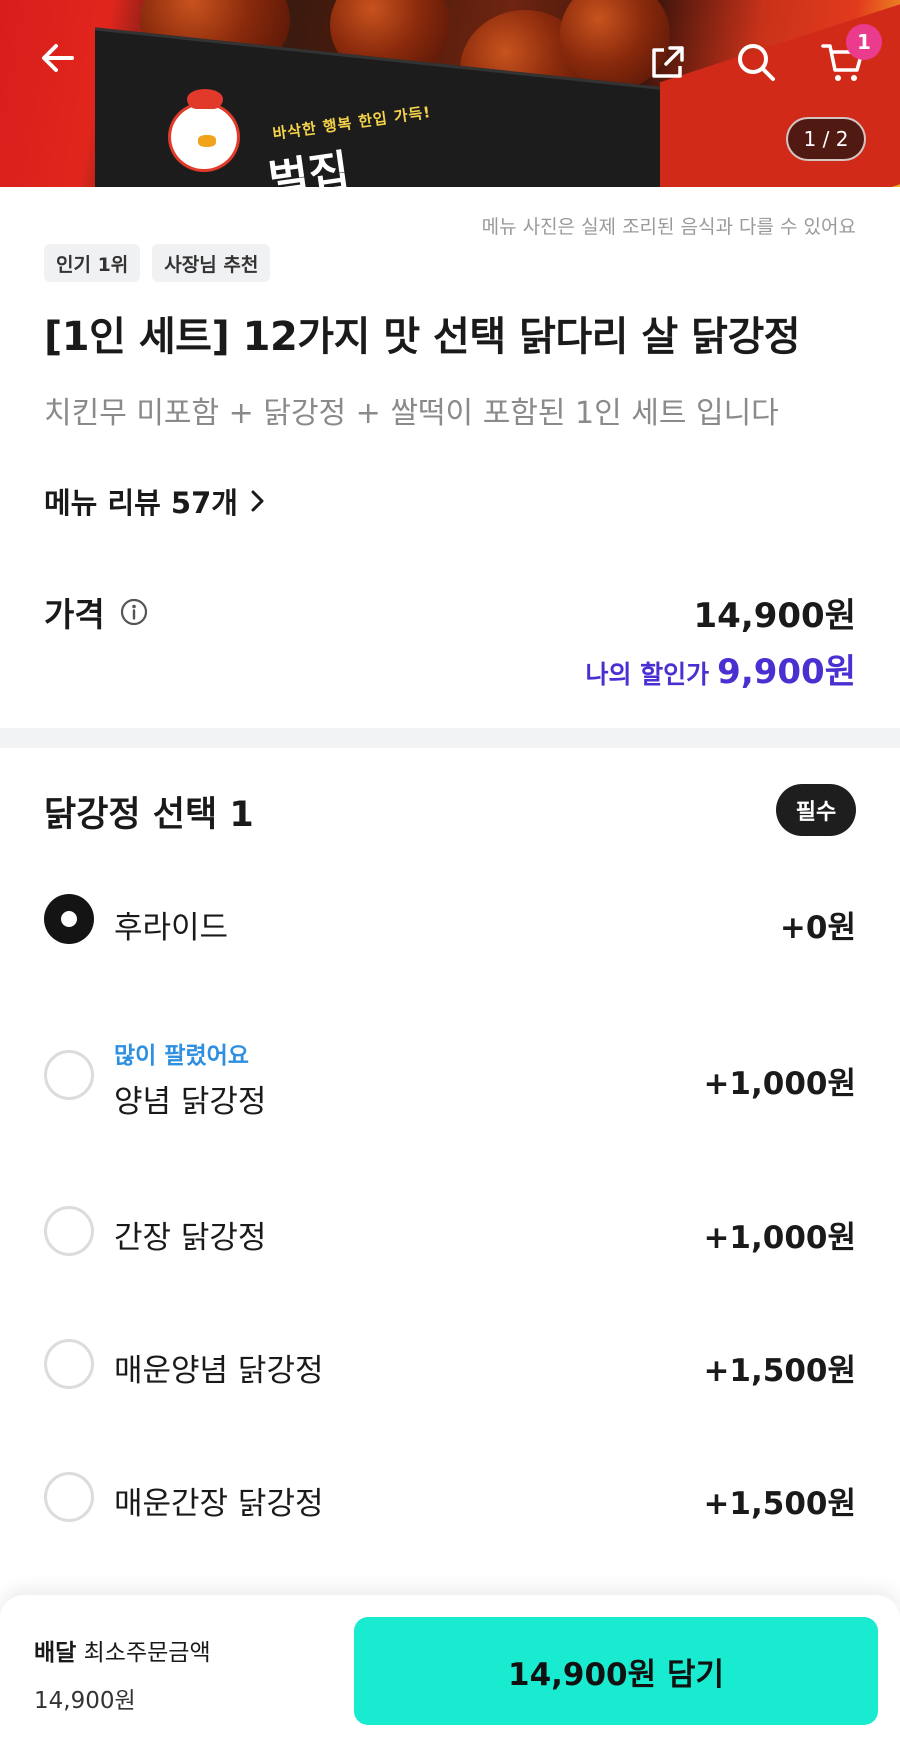 This screenshot has height=1748, width=900. Describe the element at coordinates (826, 139) in the screenshot. I see `image-page-indicator: 1 / 2` at that location.